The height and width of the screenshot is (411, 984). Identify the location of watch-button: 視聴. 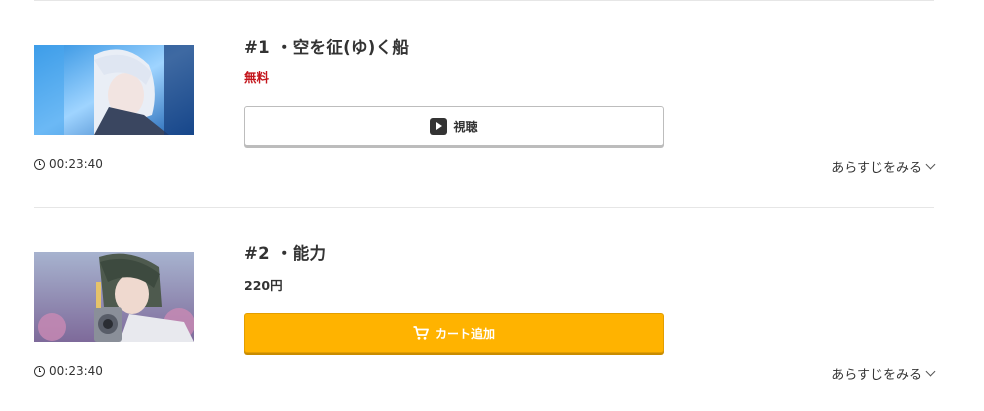
(454, 126).